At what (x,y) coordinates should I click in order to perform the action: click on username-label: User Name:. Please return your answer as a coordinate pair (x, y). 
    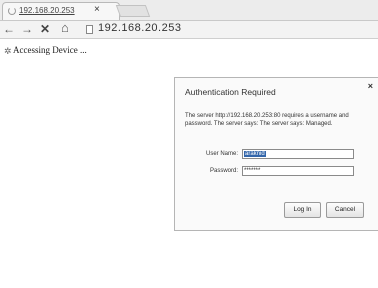
    Looking at the image, I should click on (221, 154).